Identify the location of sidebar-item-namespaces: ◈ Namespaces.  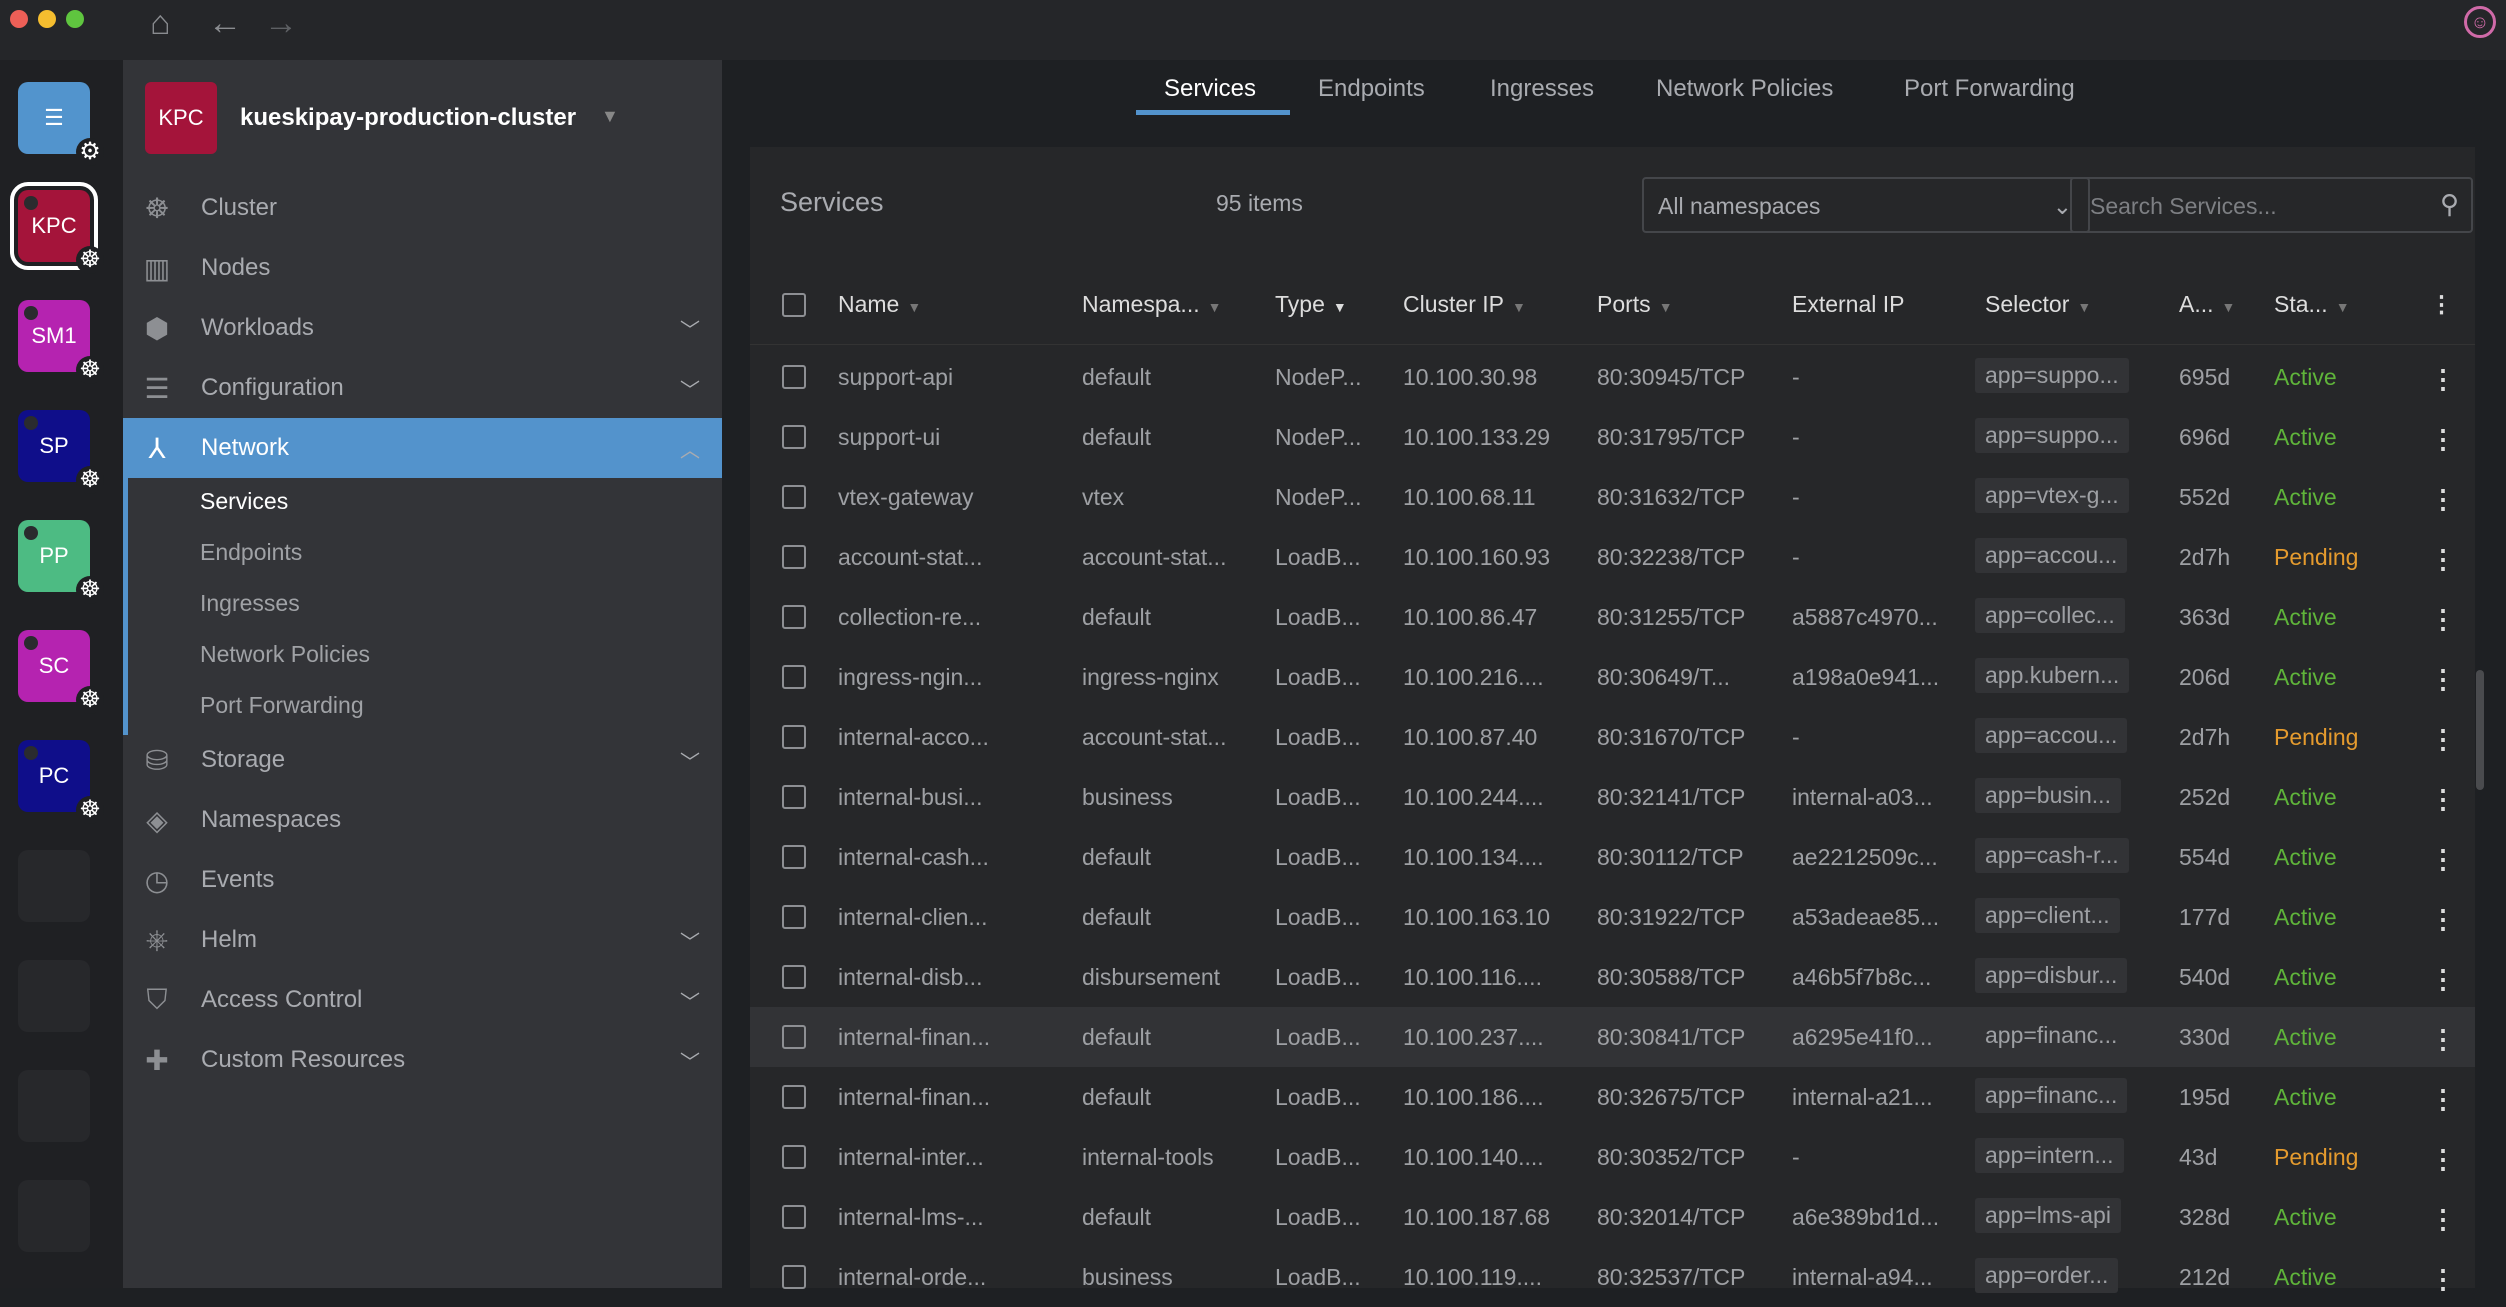
(422, 820).